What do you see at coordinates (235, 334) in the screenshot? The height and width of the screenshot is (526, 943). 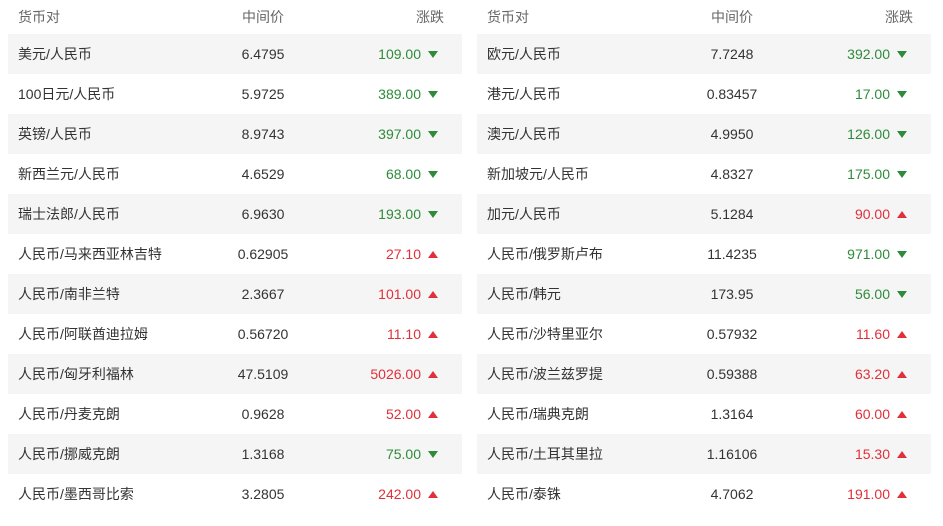 I see `table-row: 人民币/阿联酋迪拉姆 0.56720 11.10` at bounding box center [235, 334].